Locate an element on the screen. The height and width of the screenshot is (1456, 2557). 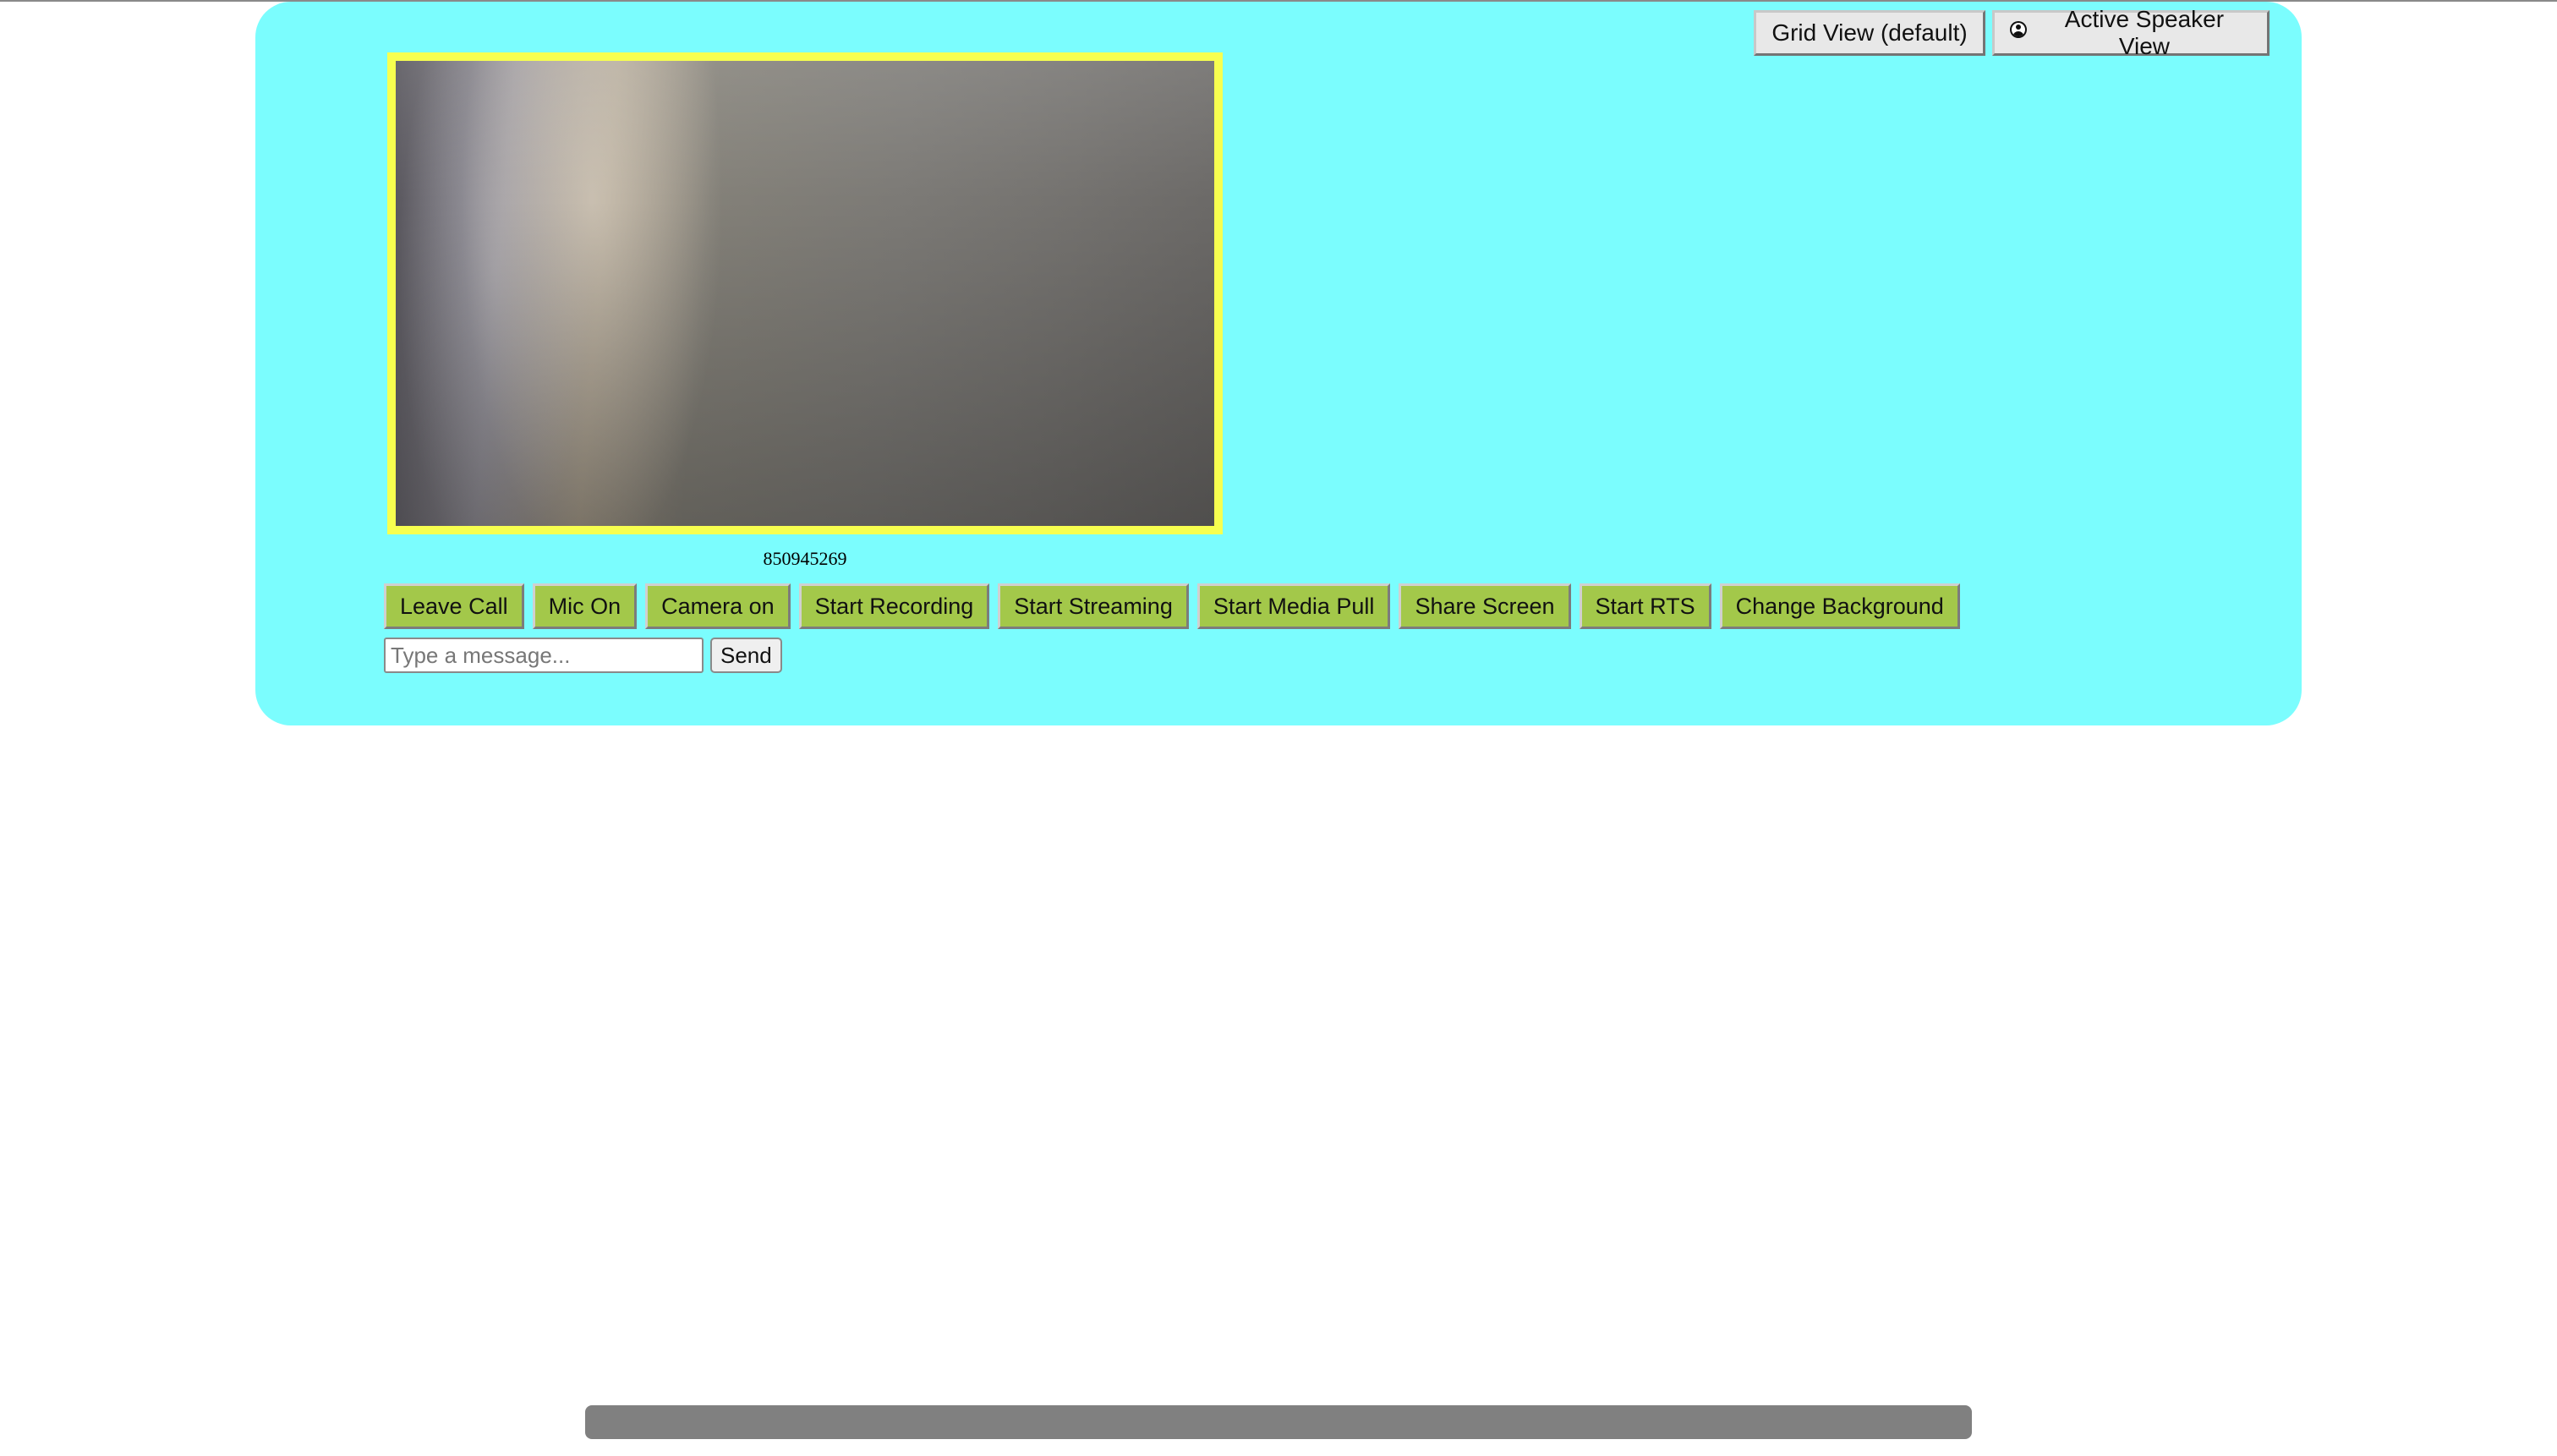
start-recording-button: Start Recording is located at coordinates (894, 606).